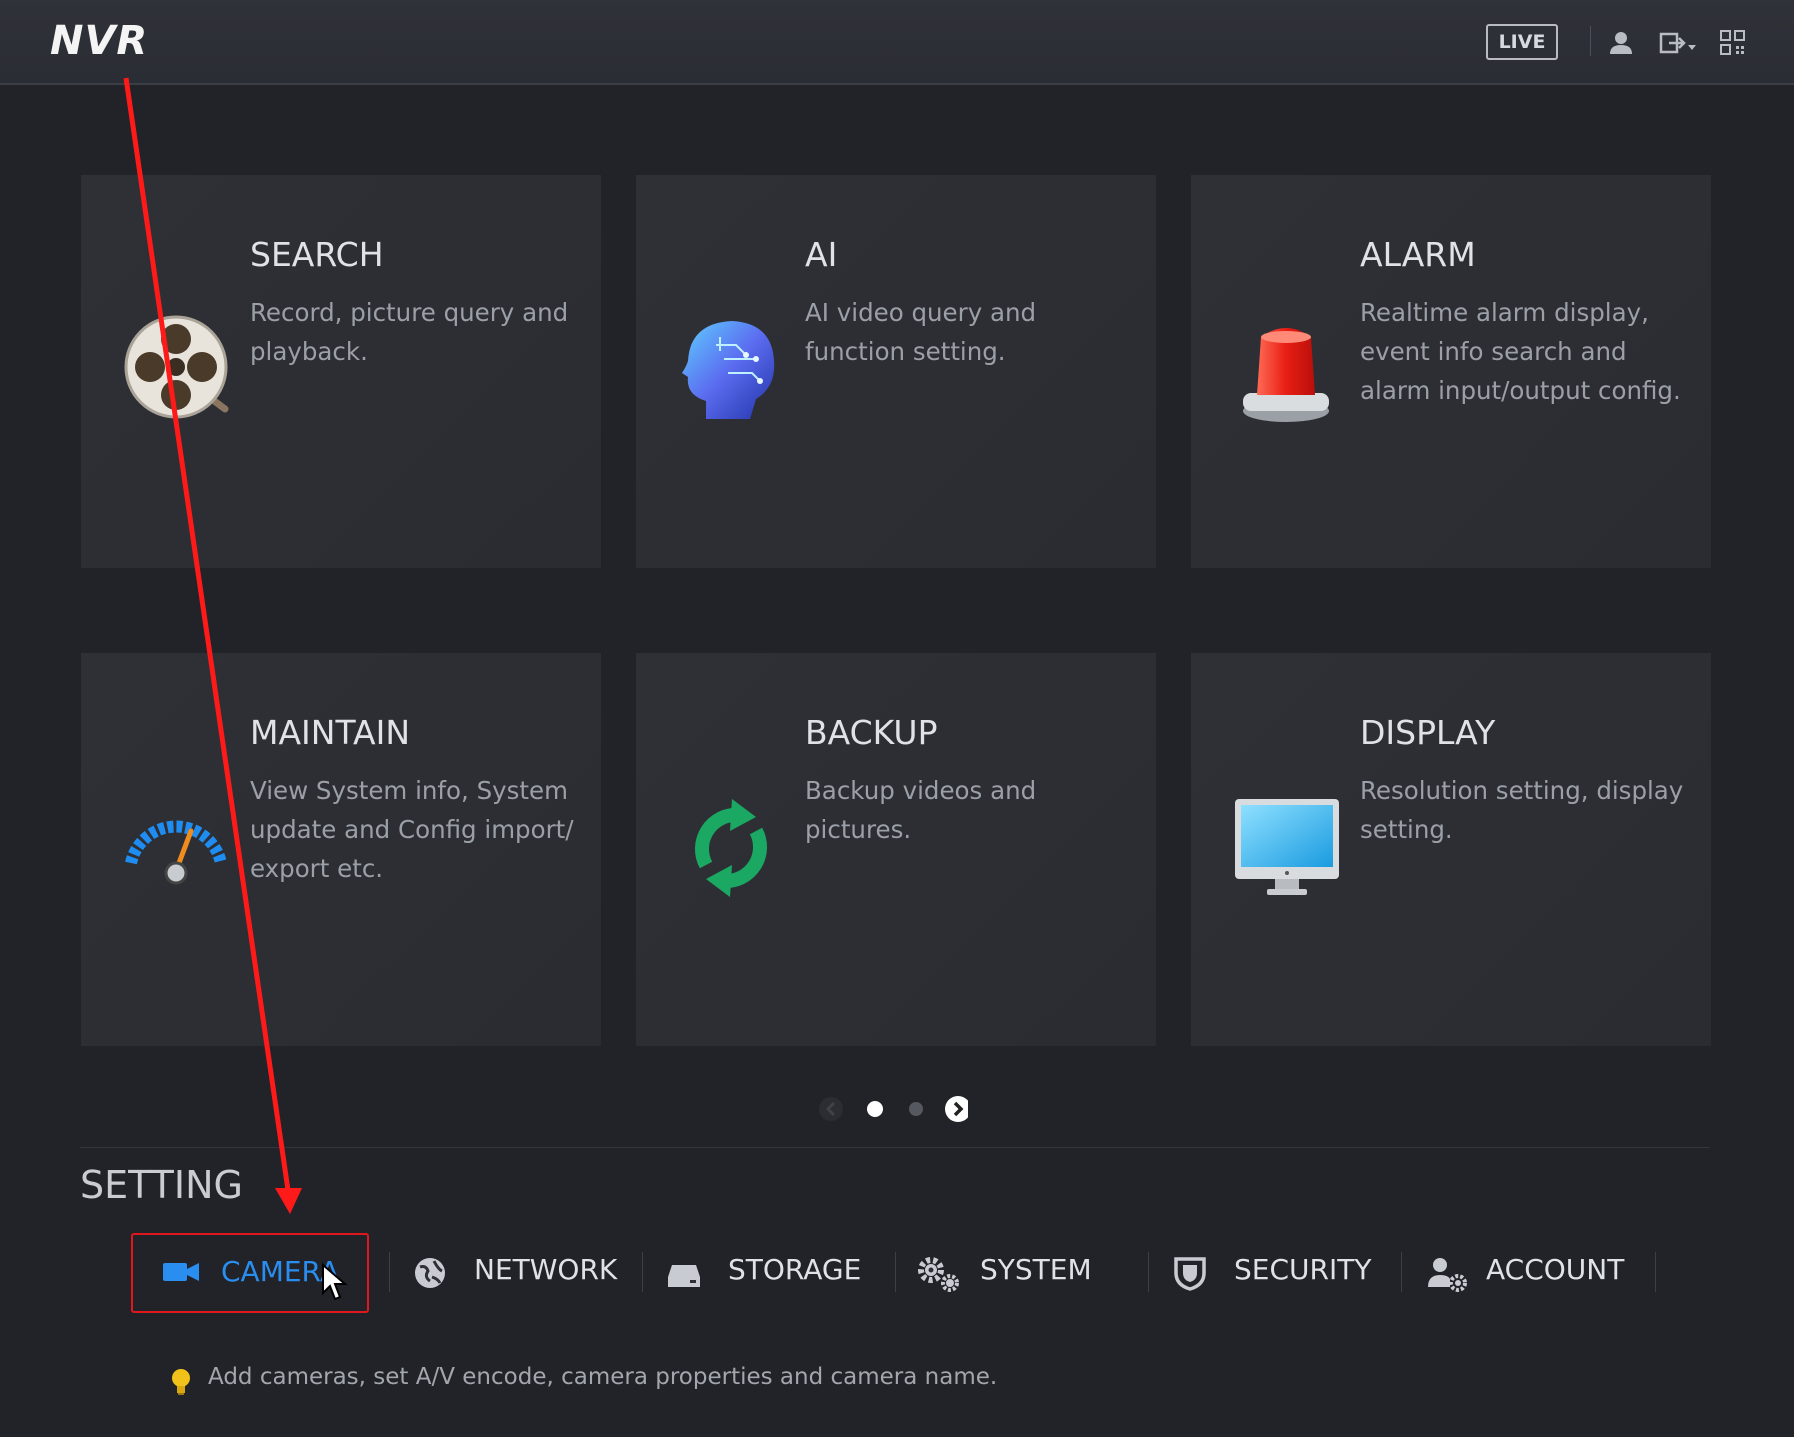 Image resolution: width=1794 pixels, height=1437 pixels. What do you see at coordinates (938, 1274) in the screenshot?
I see `gears-icon` at bounding box center [938, 1274].